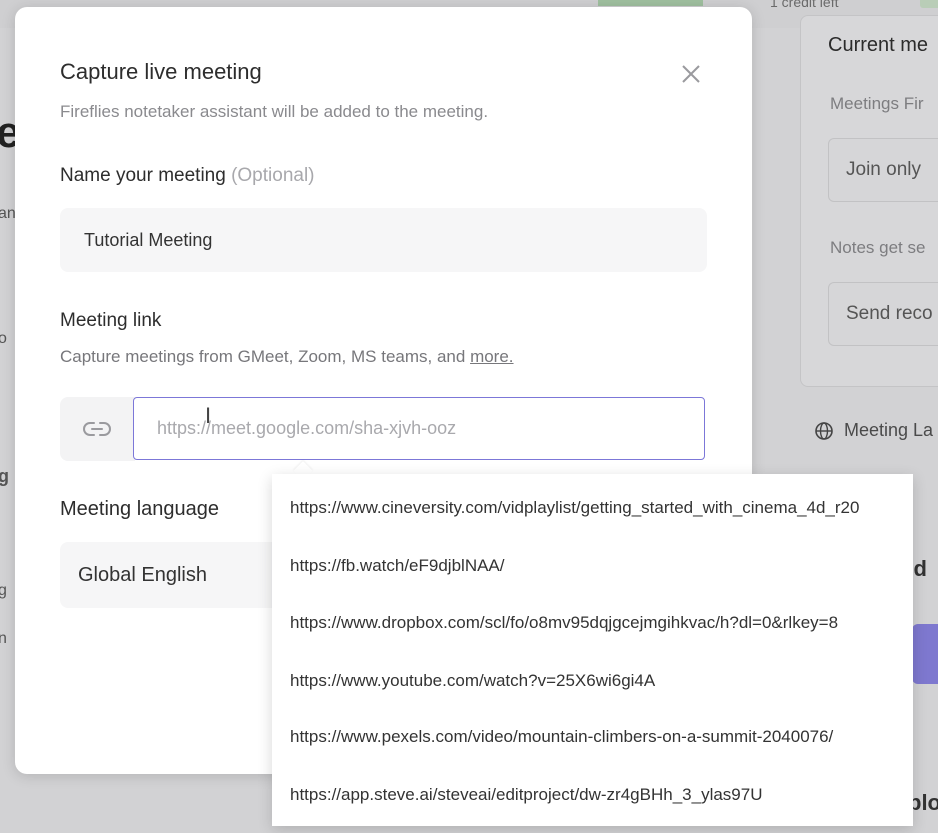 This screenshot has height=833, width=938. Describe the element at coordinates (878, 45) in the screenshot. I see `panel-title: Current me` at that location.